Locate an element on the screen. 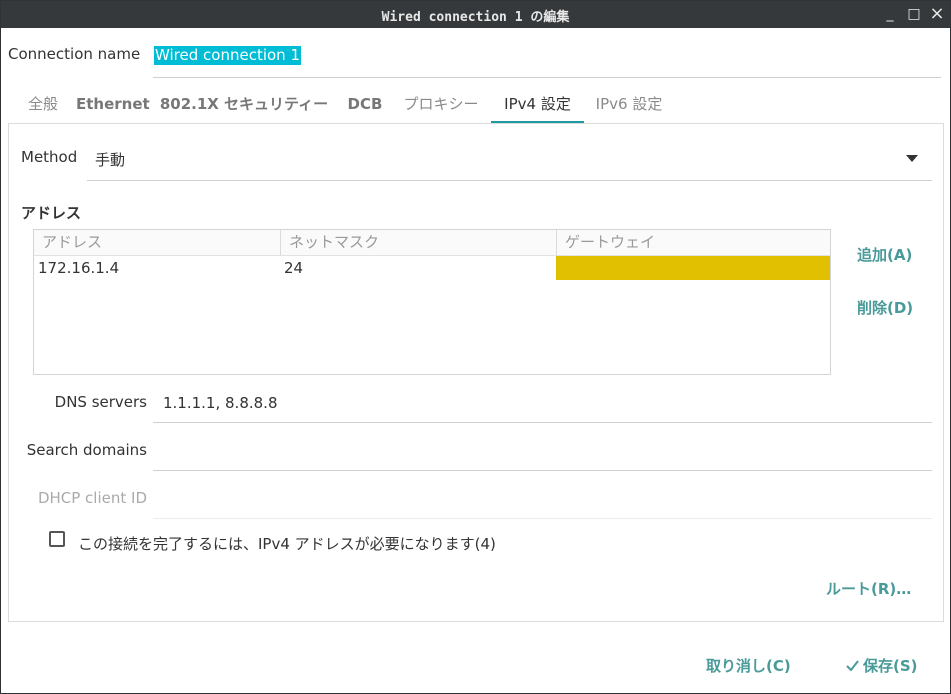 This screenshot has width=951, height=694. maximize-button: □ is located at coordinates (914, 14).